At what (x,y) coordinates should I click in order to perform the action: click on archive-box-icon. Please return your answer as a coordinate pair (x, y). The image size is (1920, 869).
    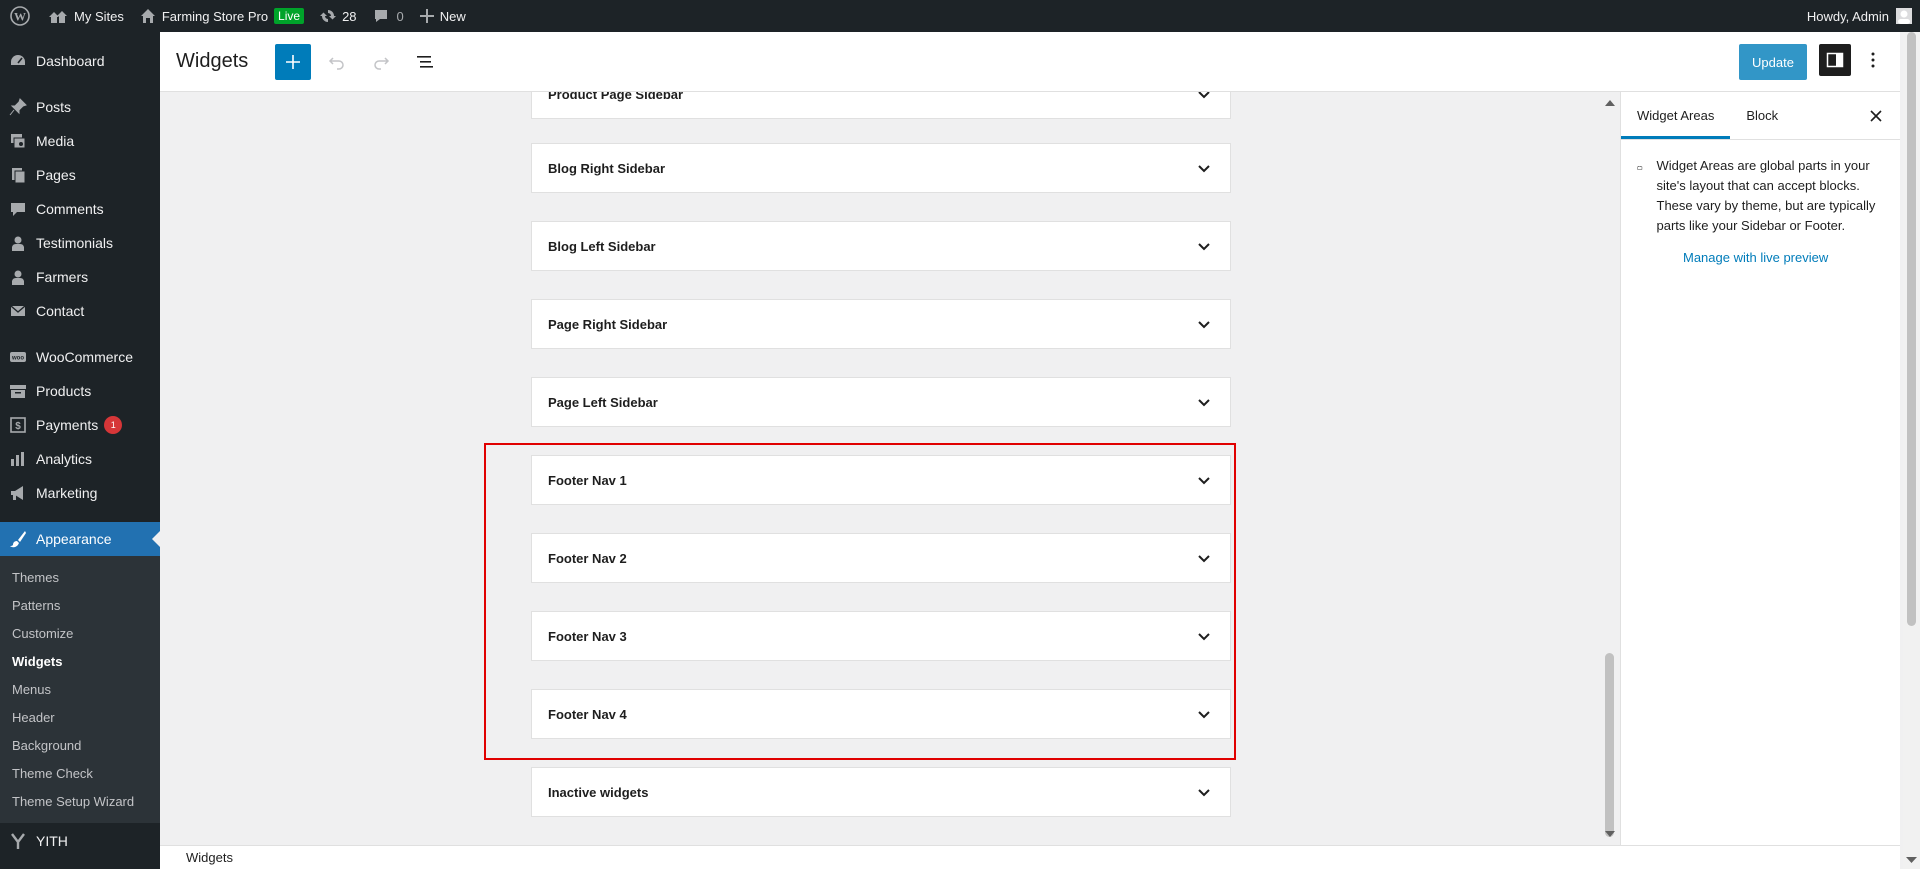
    Looking at the image, I should click on (18, 391).